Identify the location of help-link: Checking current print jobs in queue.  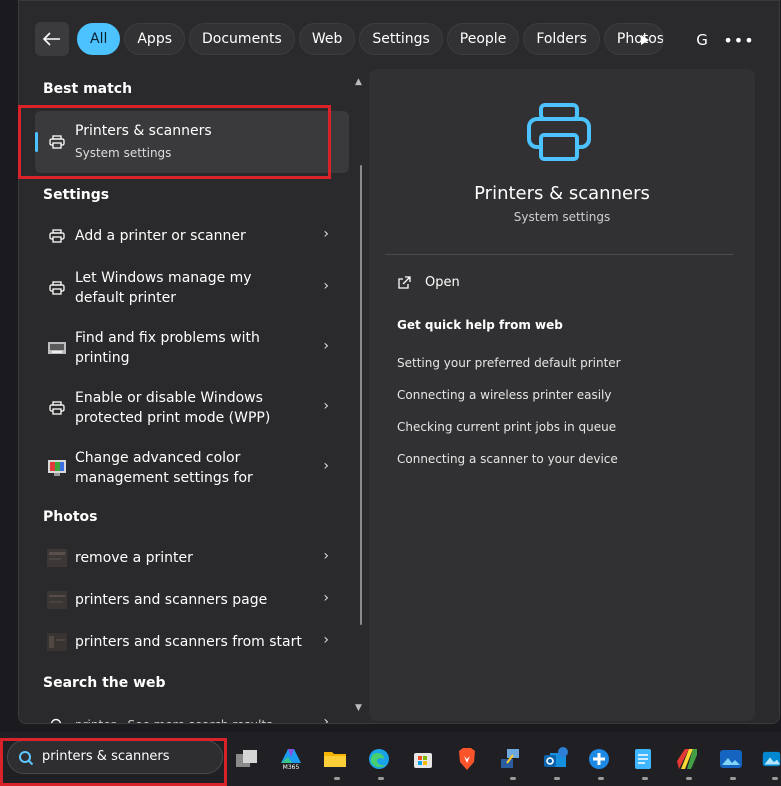
(506, 427).